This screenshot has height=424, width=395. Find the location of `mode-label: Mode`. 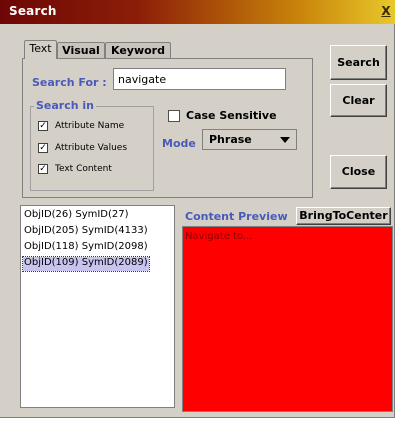

mode-label: Mode is located at coordinates (179, 143).